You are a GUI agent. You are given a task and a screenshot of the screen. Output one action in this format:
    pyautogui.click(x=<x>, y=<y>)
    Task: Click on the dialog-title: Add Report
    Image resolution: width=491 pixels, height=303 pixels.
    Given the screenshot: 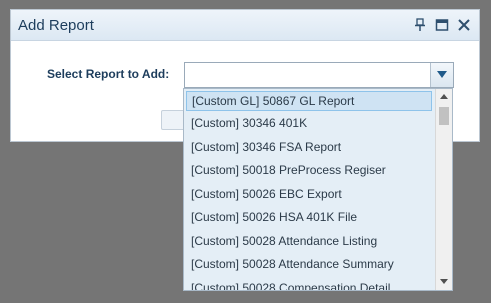 What is the action you would take?
    pyautogui.click(x=56, y=25)
    